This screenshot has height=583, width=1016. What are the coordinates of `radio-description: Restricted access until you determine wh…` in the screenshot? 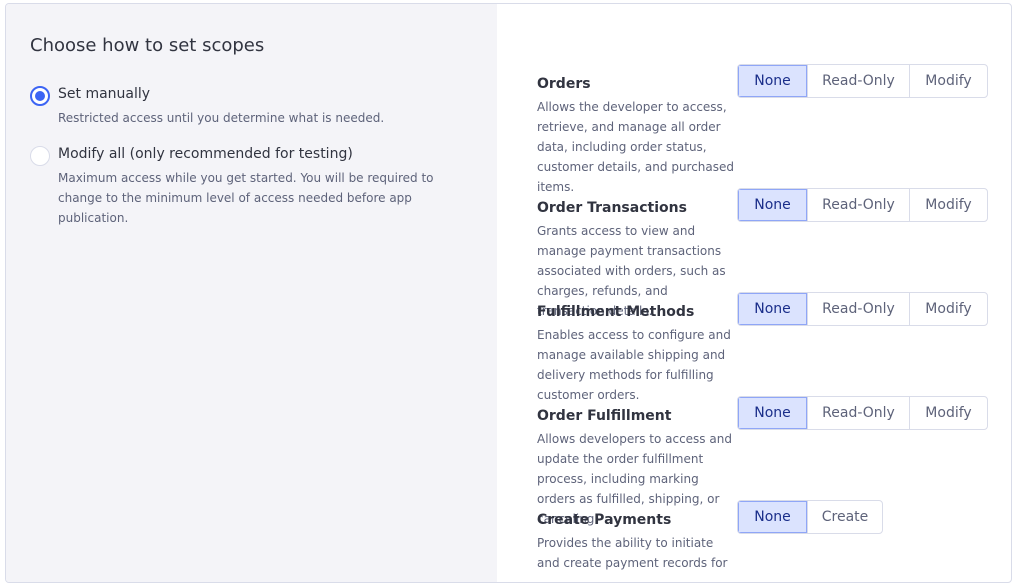 It's located at (221, 118).